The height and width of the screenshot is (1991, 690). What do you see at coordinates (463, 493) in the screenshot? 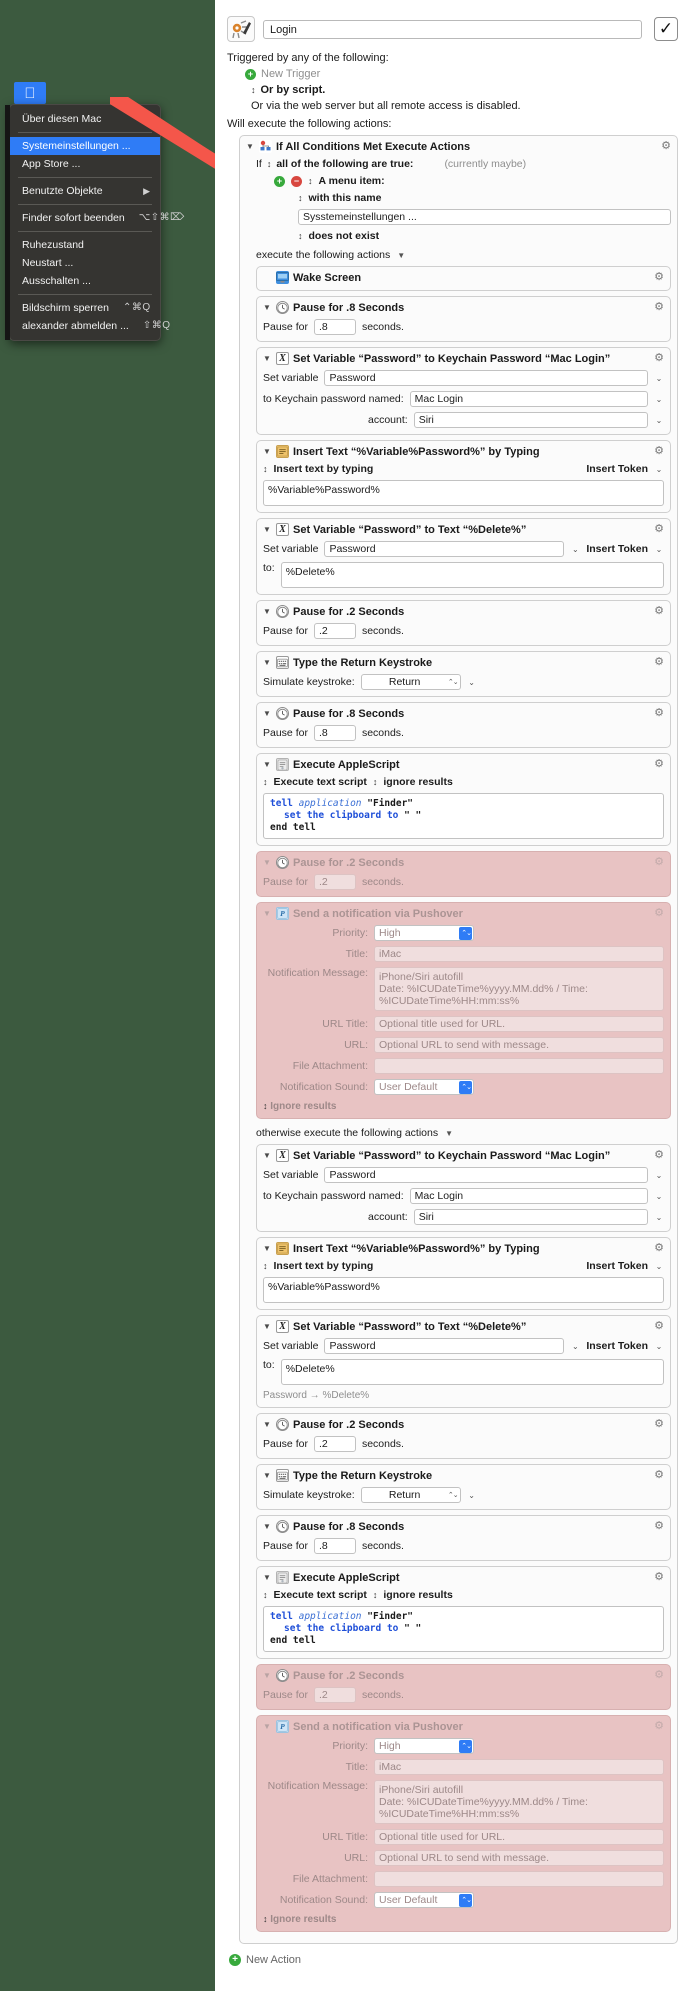
I see `insert-text-input: %Variable%Password%` at bounding box center [463, 493].